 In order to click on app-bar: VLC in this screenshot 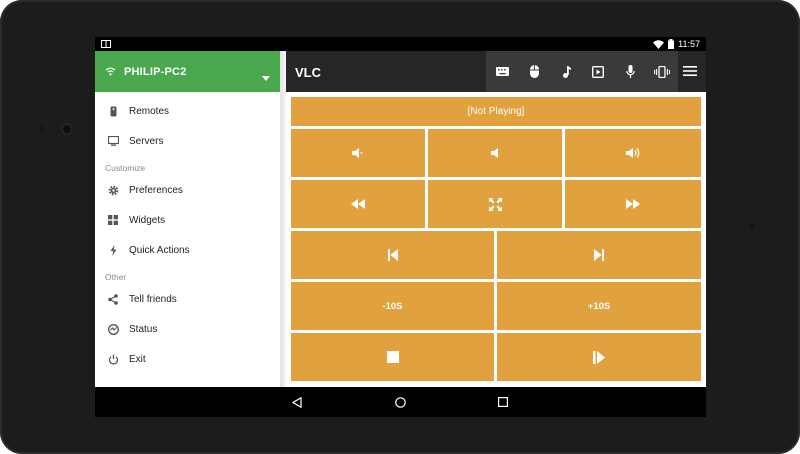, I will do `click(496, 71)`.